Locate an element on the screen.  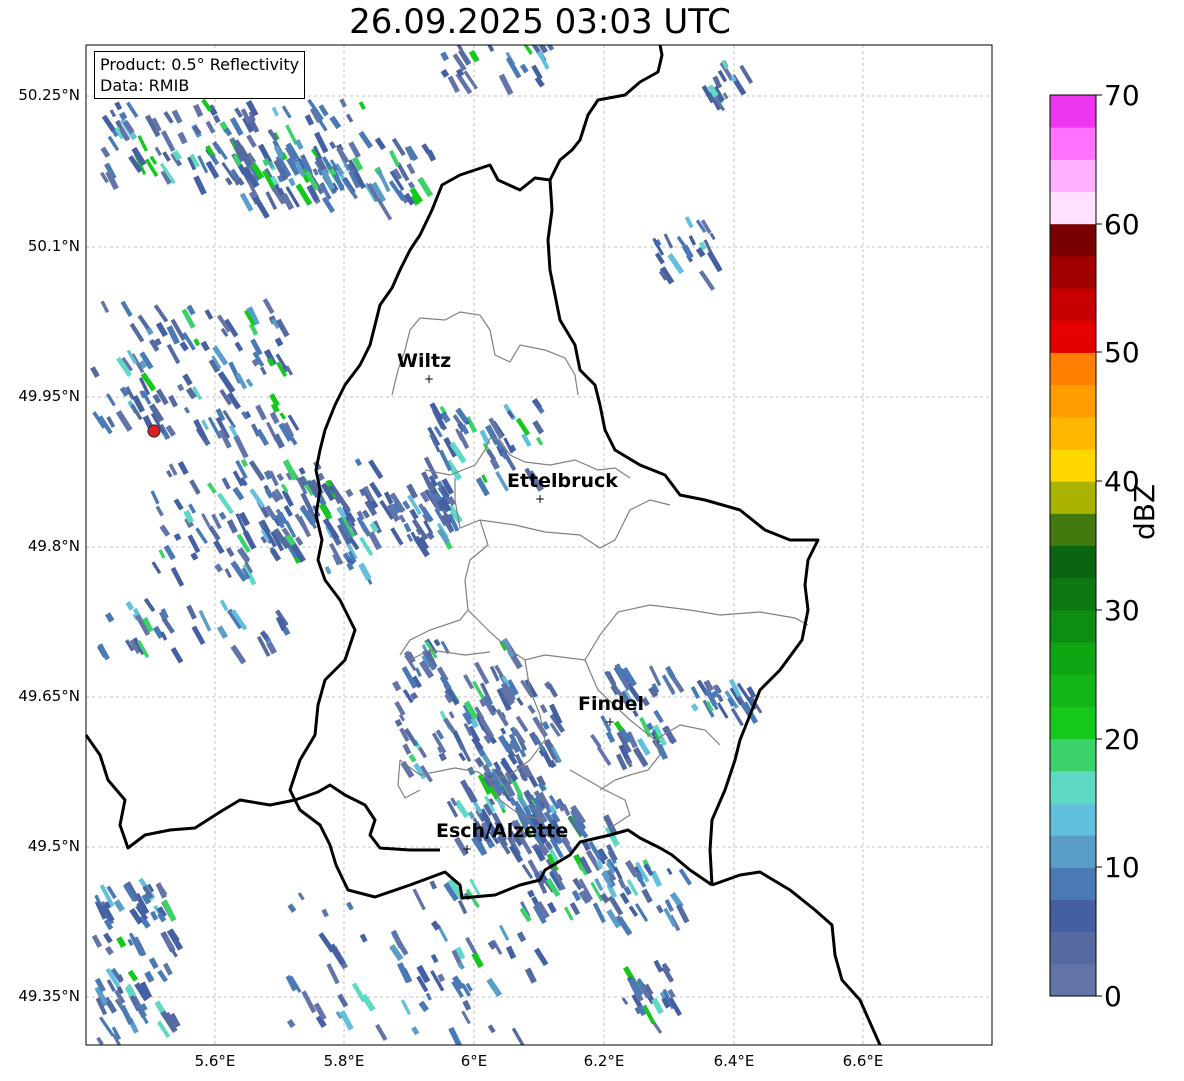
data-source-label: Data: RMIB is located at coordinates (145, 85).